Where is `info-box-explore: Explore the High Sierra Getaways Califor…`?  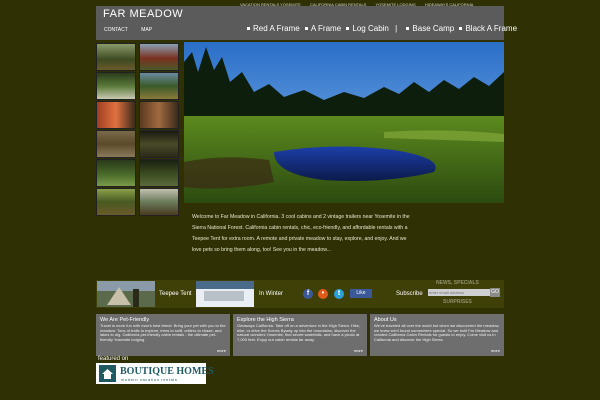
info-box-explore: Explore the High Sierra Getaways Califor… is located at coordinates (300, 335).